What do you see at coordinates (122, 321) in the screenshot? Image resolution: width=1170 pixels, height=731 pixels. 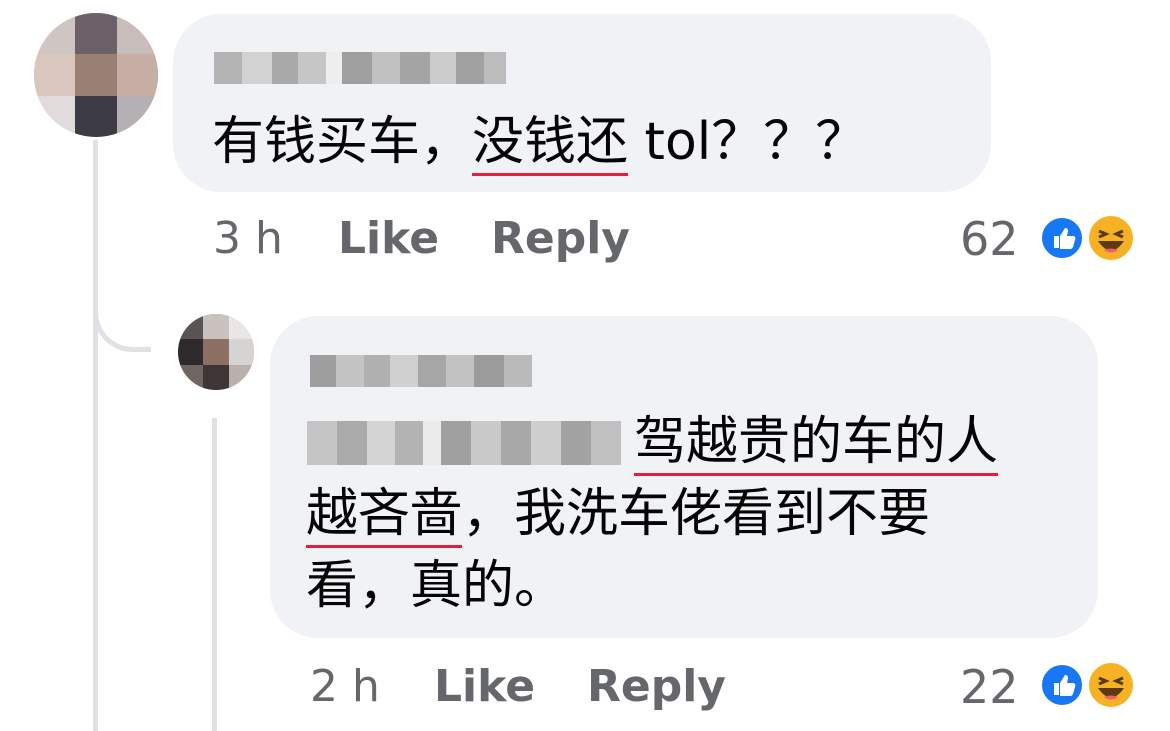 I see `thread-connector-curve` at bounding box center [122, 321].